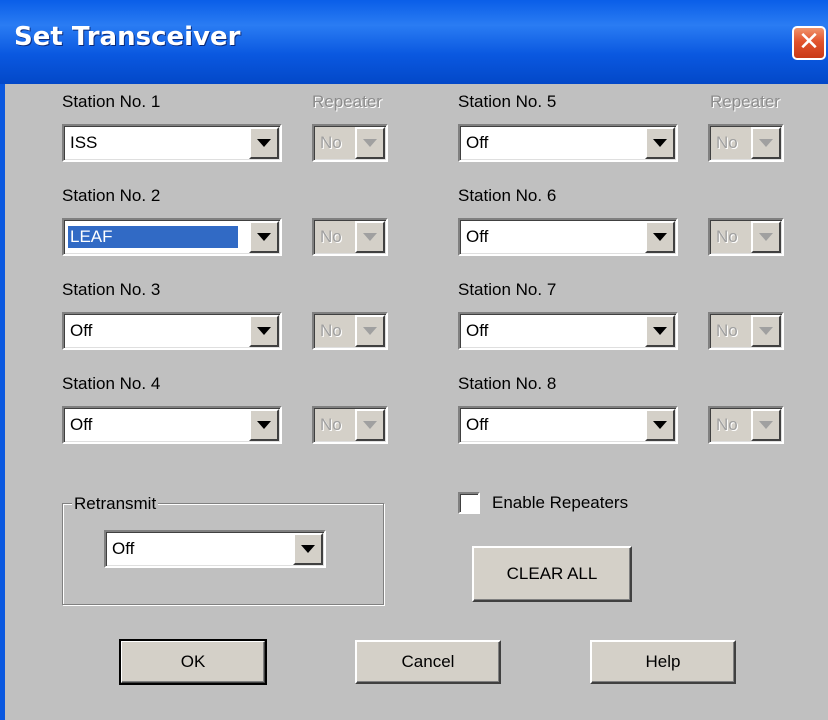 This screenshot has height=720, width=828. Describe the element at coordinates (477, 330) in the screenshot. I see `station-7-value: Off` at that location.